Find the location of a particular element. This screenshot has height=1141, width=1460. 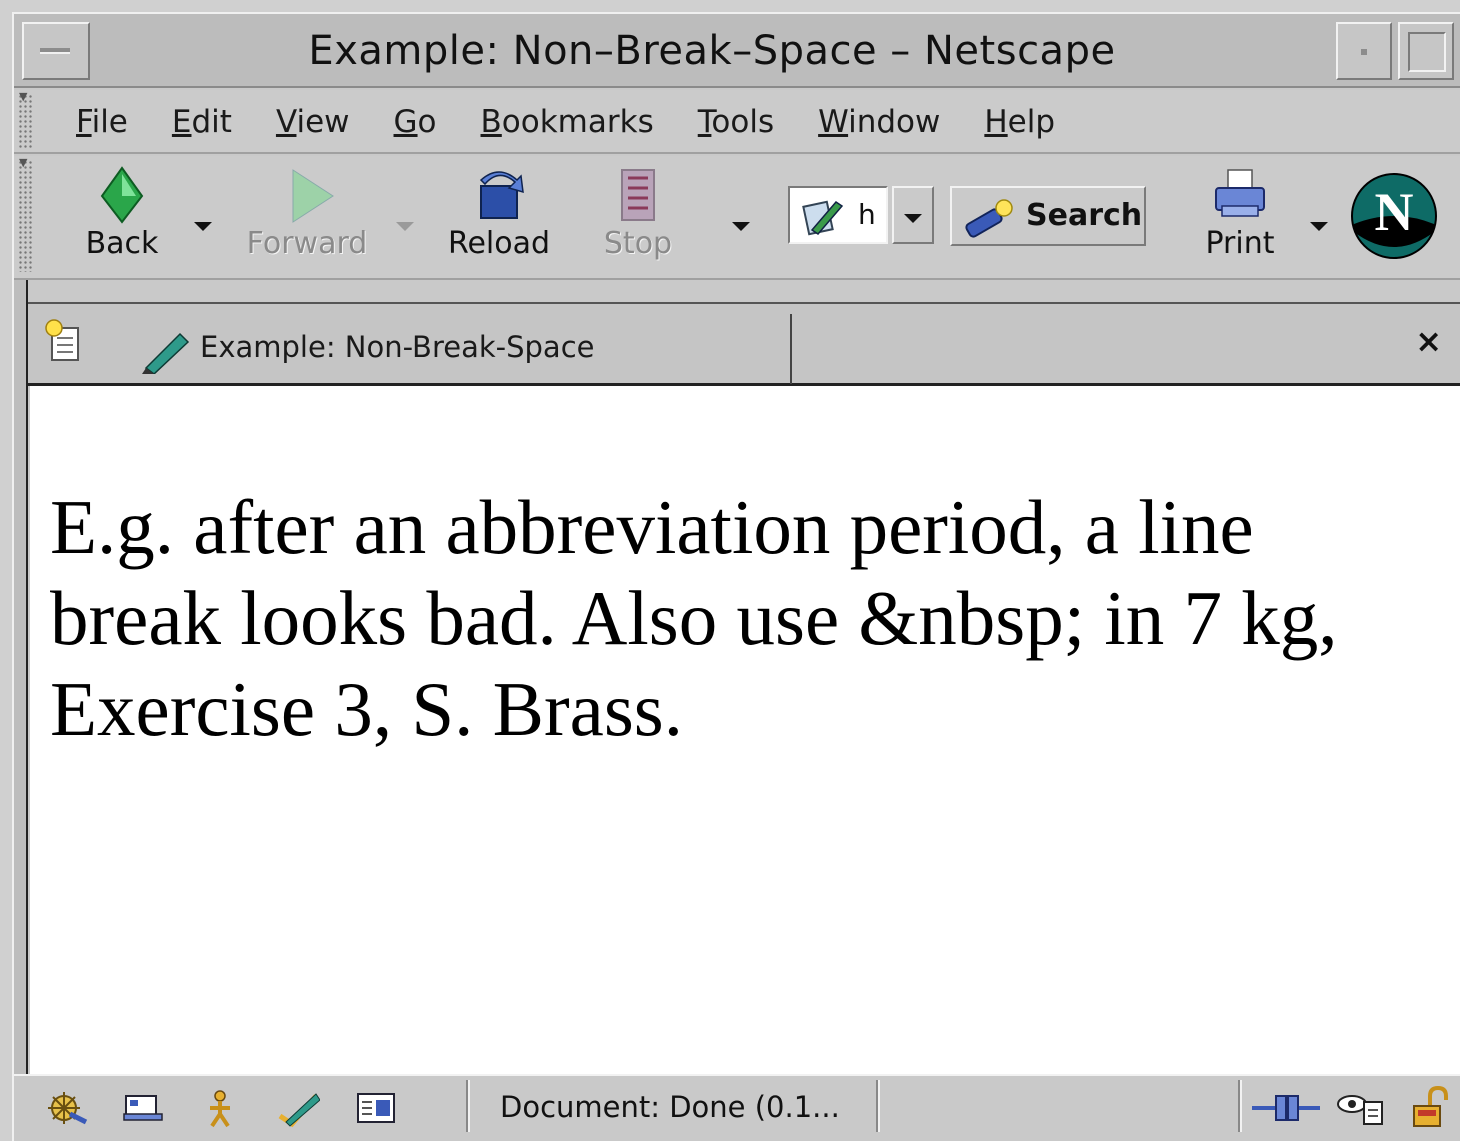

security-lock-icon is located at coordinates (1430, 1109).